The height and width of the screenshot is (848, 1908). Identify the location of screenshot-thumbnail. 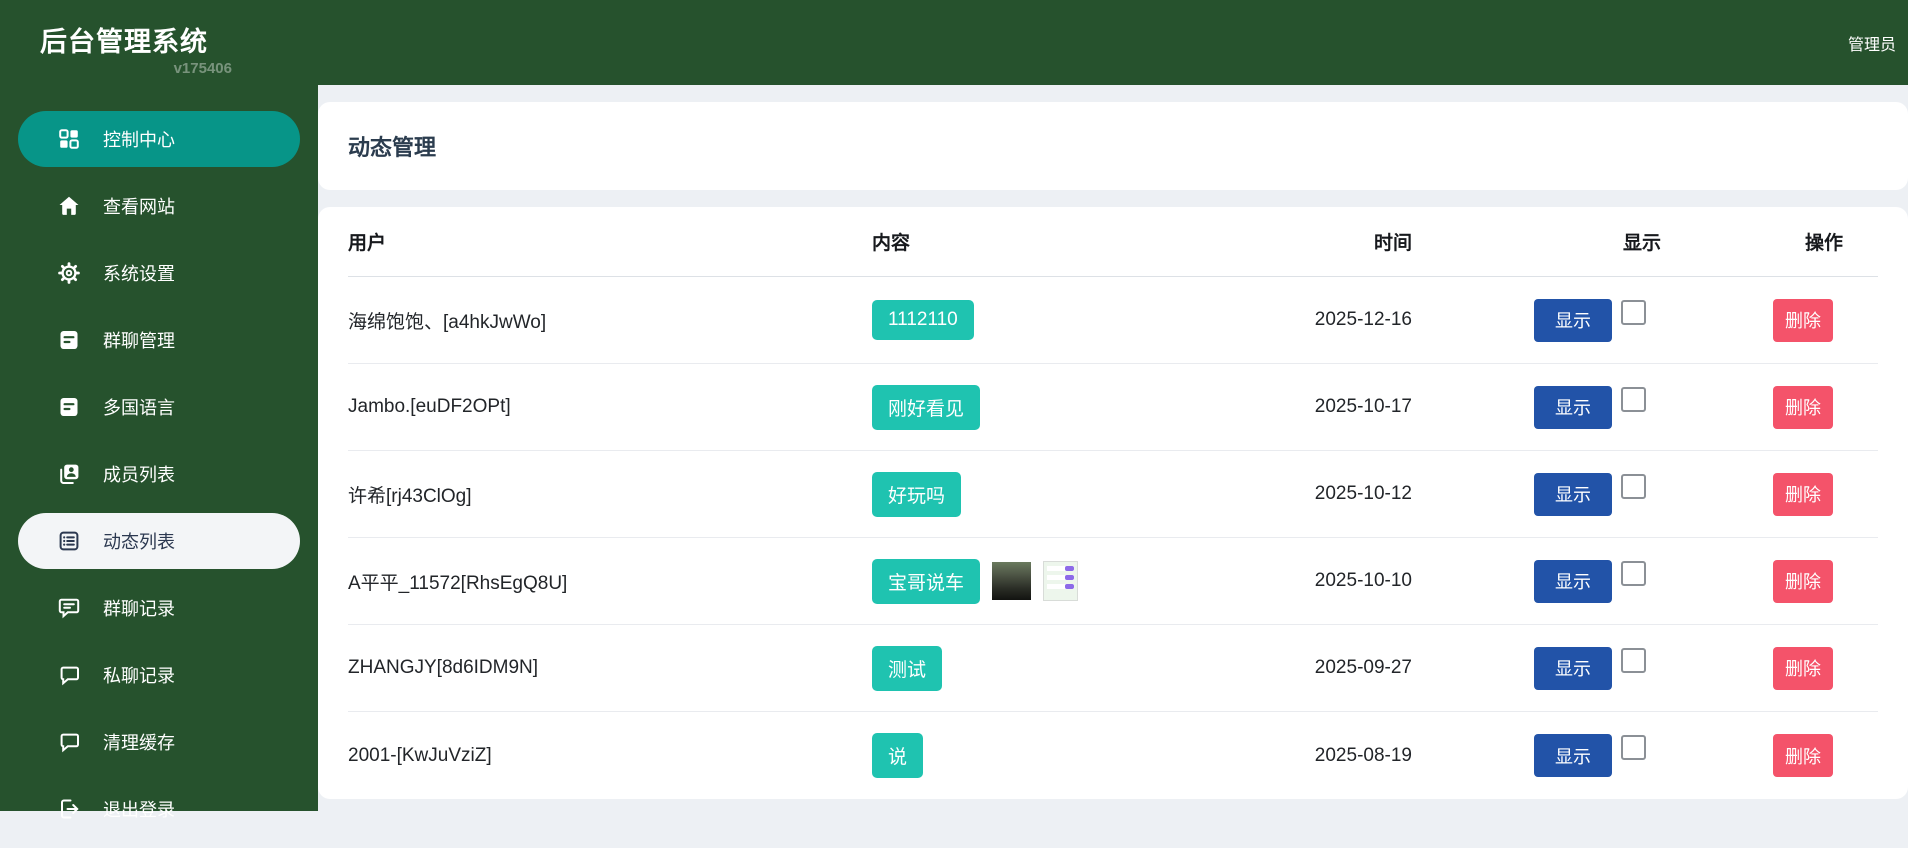
(1061, 581).